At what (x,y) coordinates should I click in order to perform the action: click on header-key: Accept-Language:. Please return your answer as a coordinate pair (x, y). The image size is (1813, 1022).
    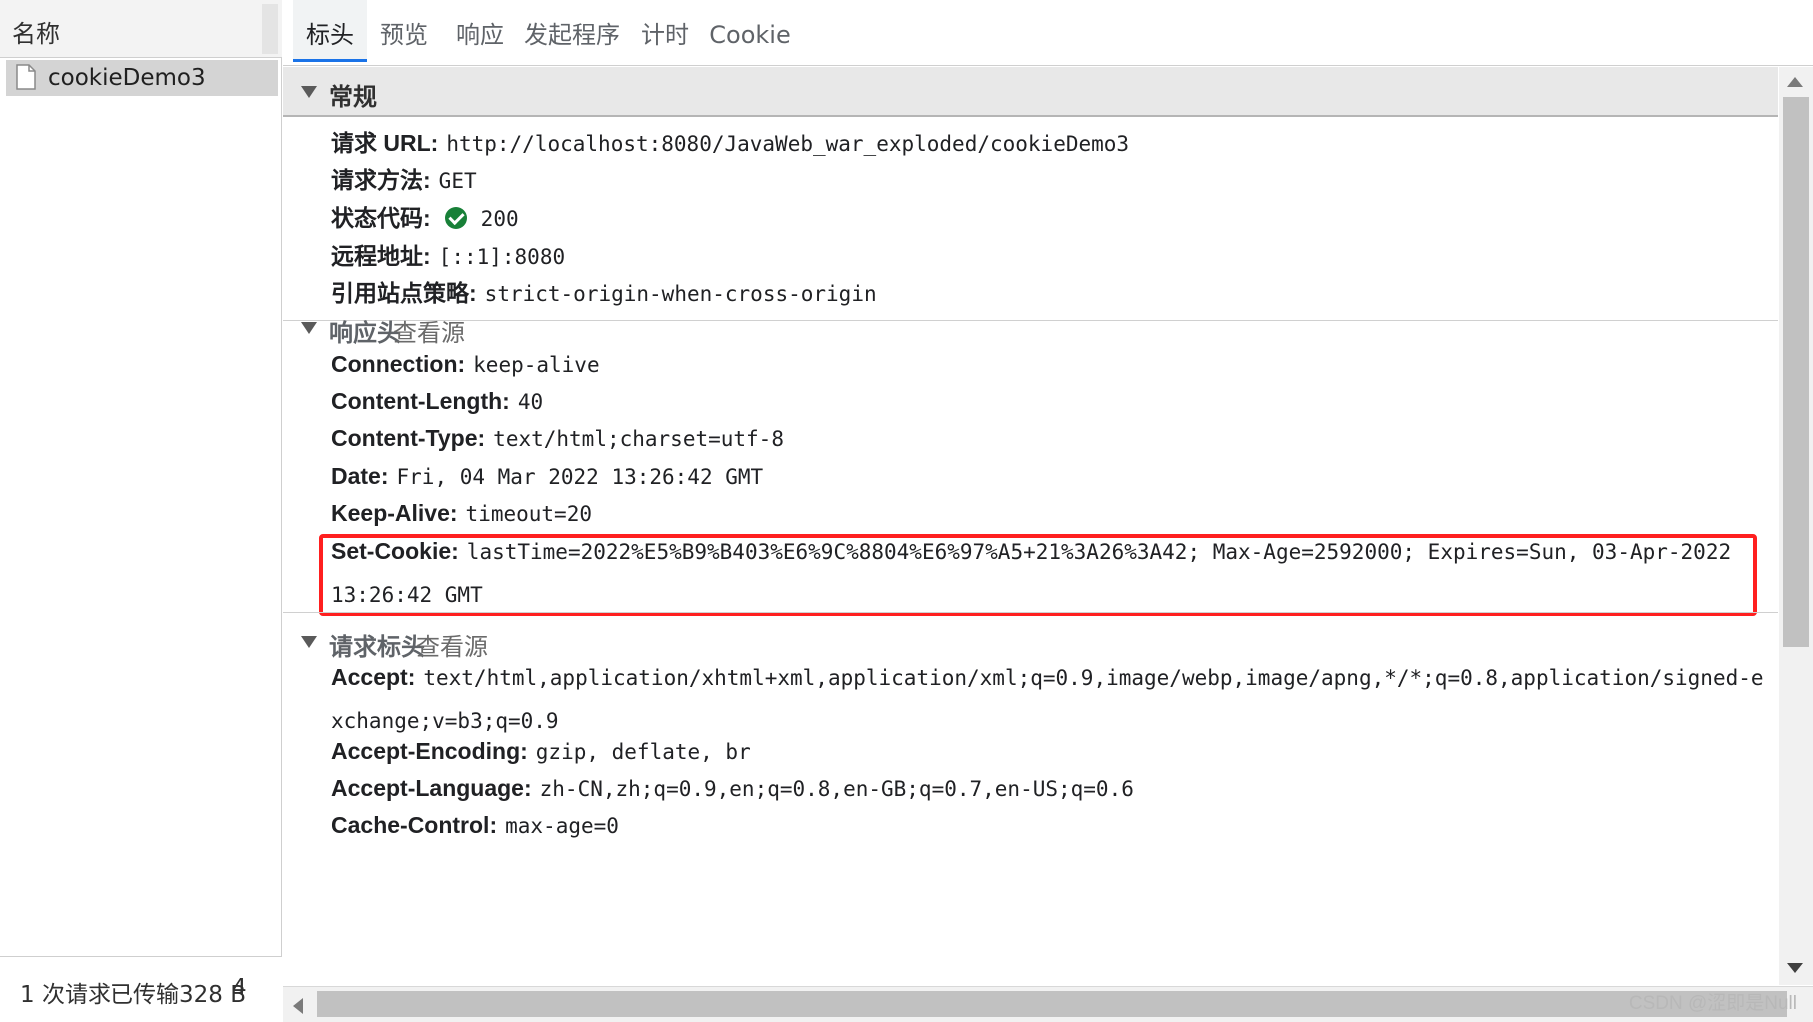
    Looking at the image, I should click on (431, 788).